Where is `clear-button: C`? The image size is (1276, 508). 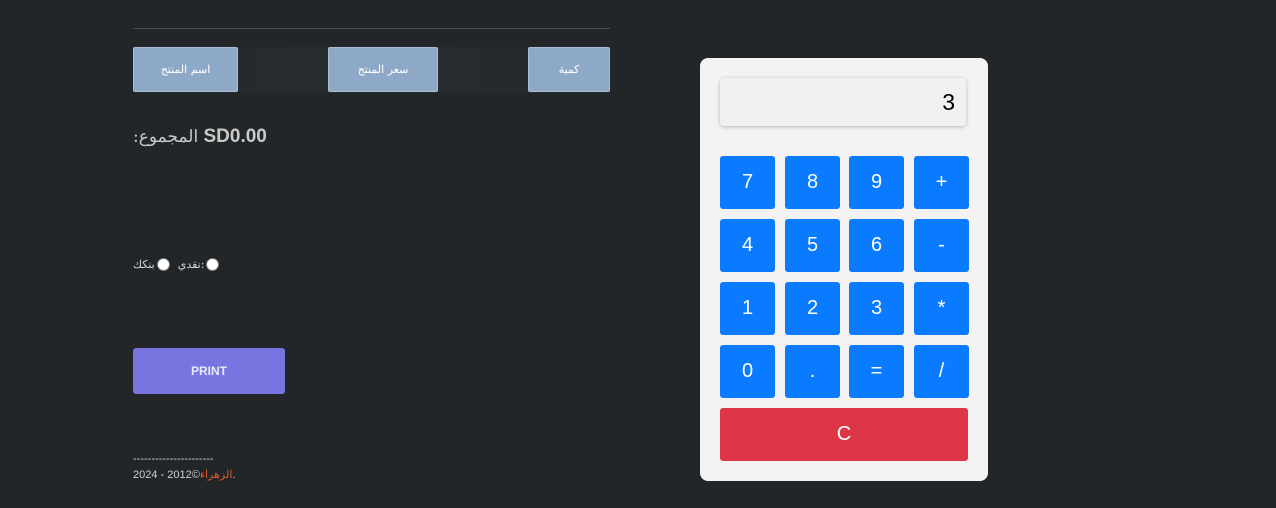
clear-button: C is located at coordinates (844, 434).